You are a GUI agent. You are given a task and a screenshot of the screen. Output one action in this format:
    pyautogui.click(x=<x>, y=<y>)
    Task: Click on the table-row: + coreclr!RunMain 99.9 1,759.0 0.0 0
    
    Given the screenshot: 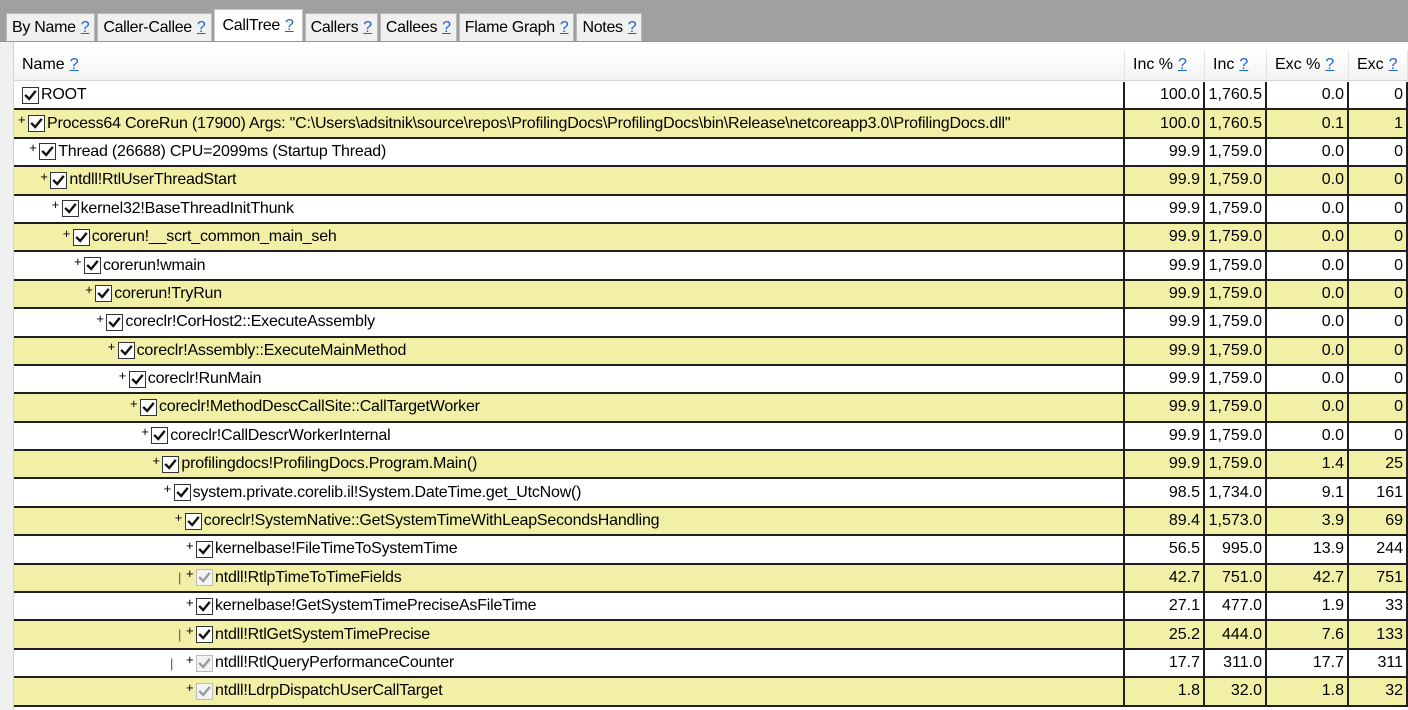 What is the action you would take?
    pyautogui.click(x=711, y=380)
    